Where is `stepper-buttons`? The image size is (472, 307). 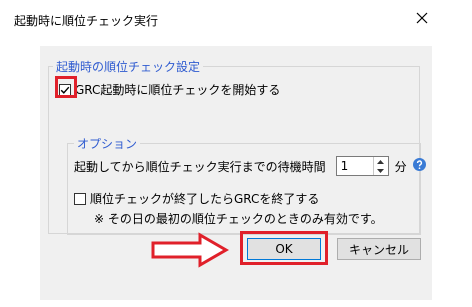 stepper-buttons is located at coordinates (380, 166).